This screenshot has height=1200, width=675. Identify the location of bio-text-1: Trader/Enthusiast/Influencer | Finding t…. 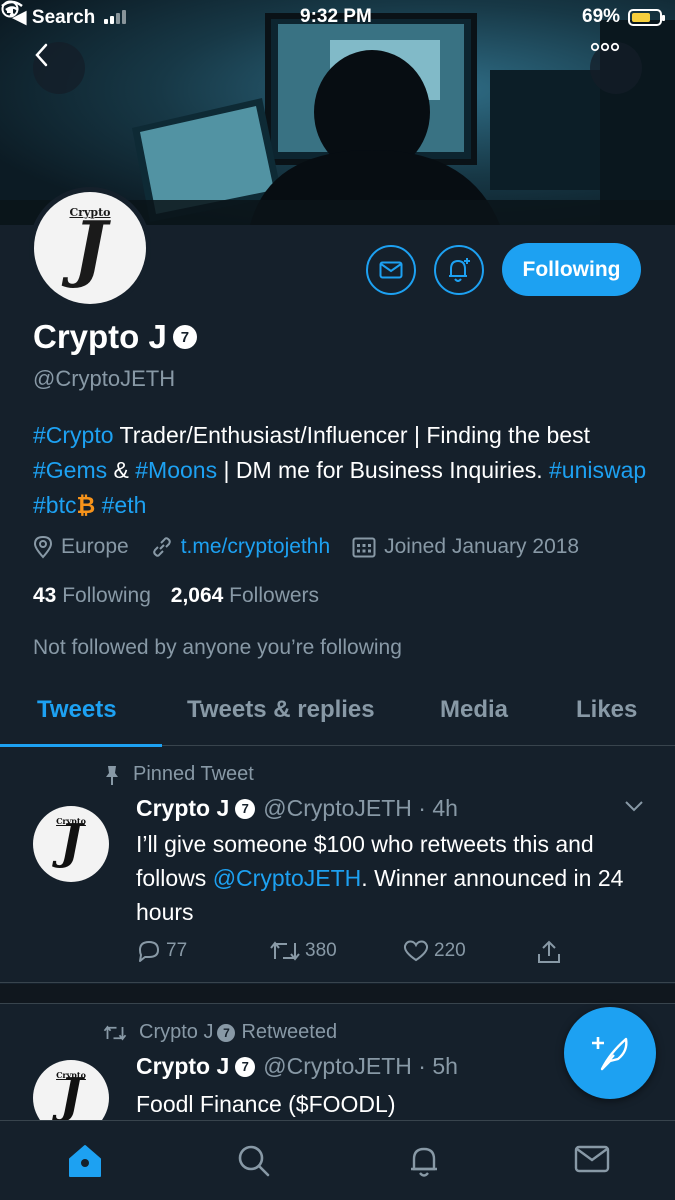
(352, 435).